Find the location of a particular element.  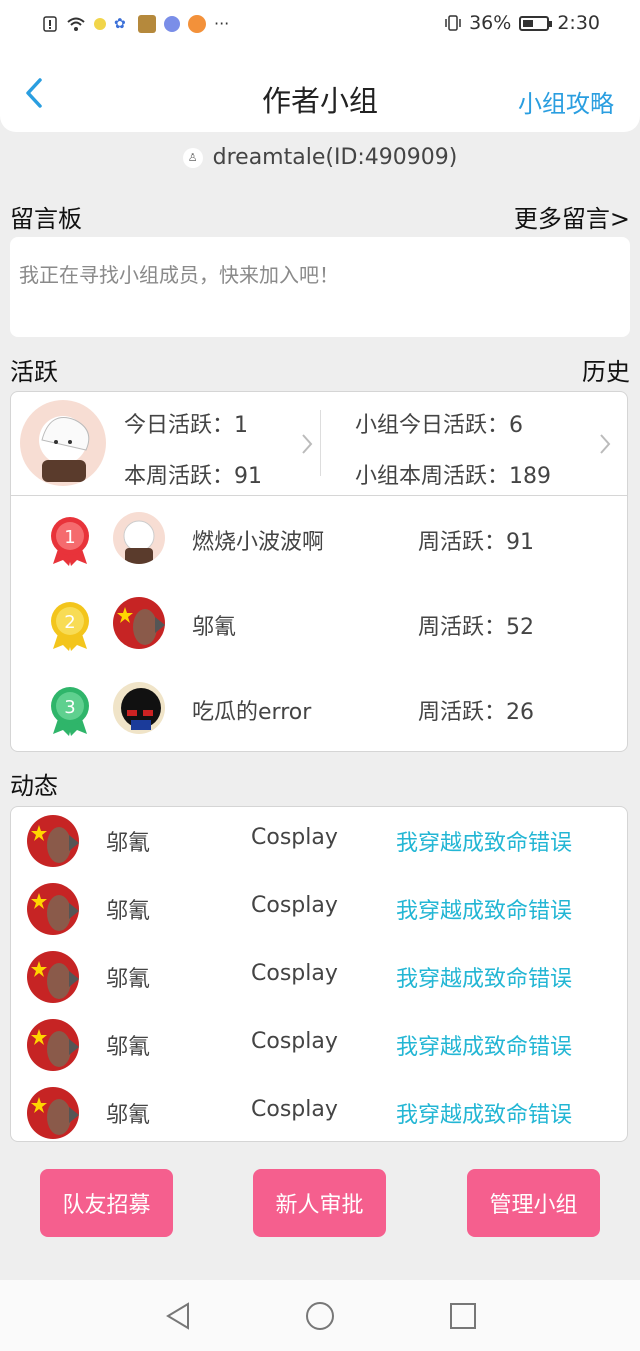

status-icons: ✿ ··· is located at coordinates (135, 23).